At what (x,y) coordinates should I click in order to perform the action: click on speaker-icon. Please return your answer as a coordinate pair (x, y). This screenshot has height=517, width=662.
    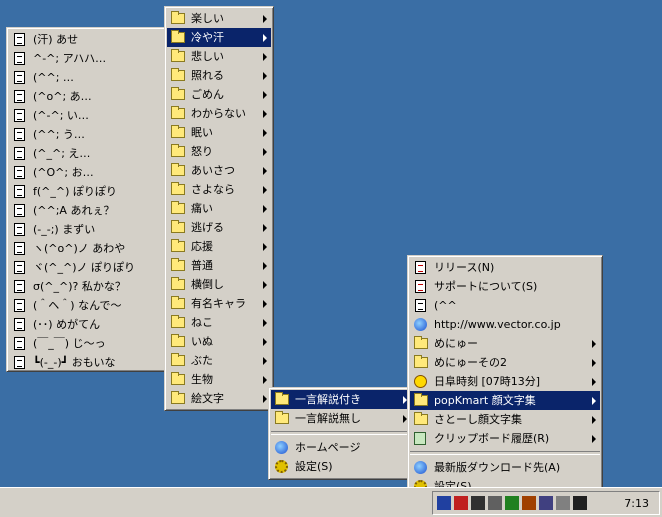
    Looking at the image, I should click on (478, 503).